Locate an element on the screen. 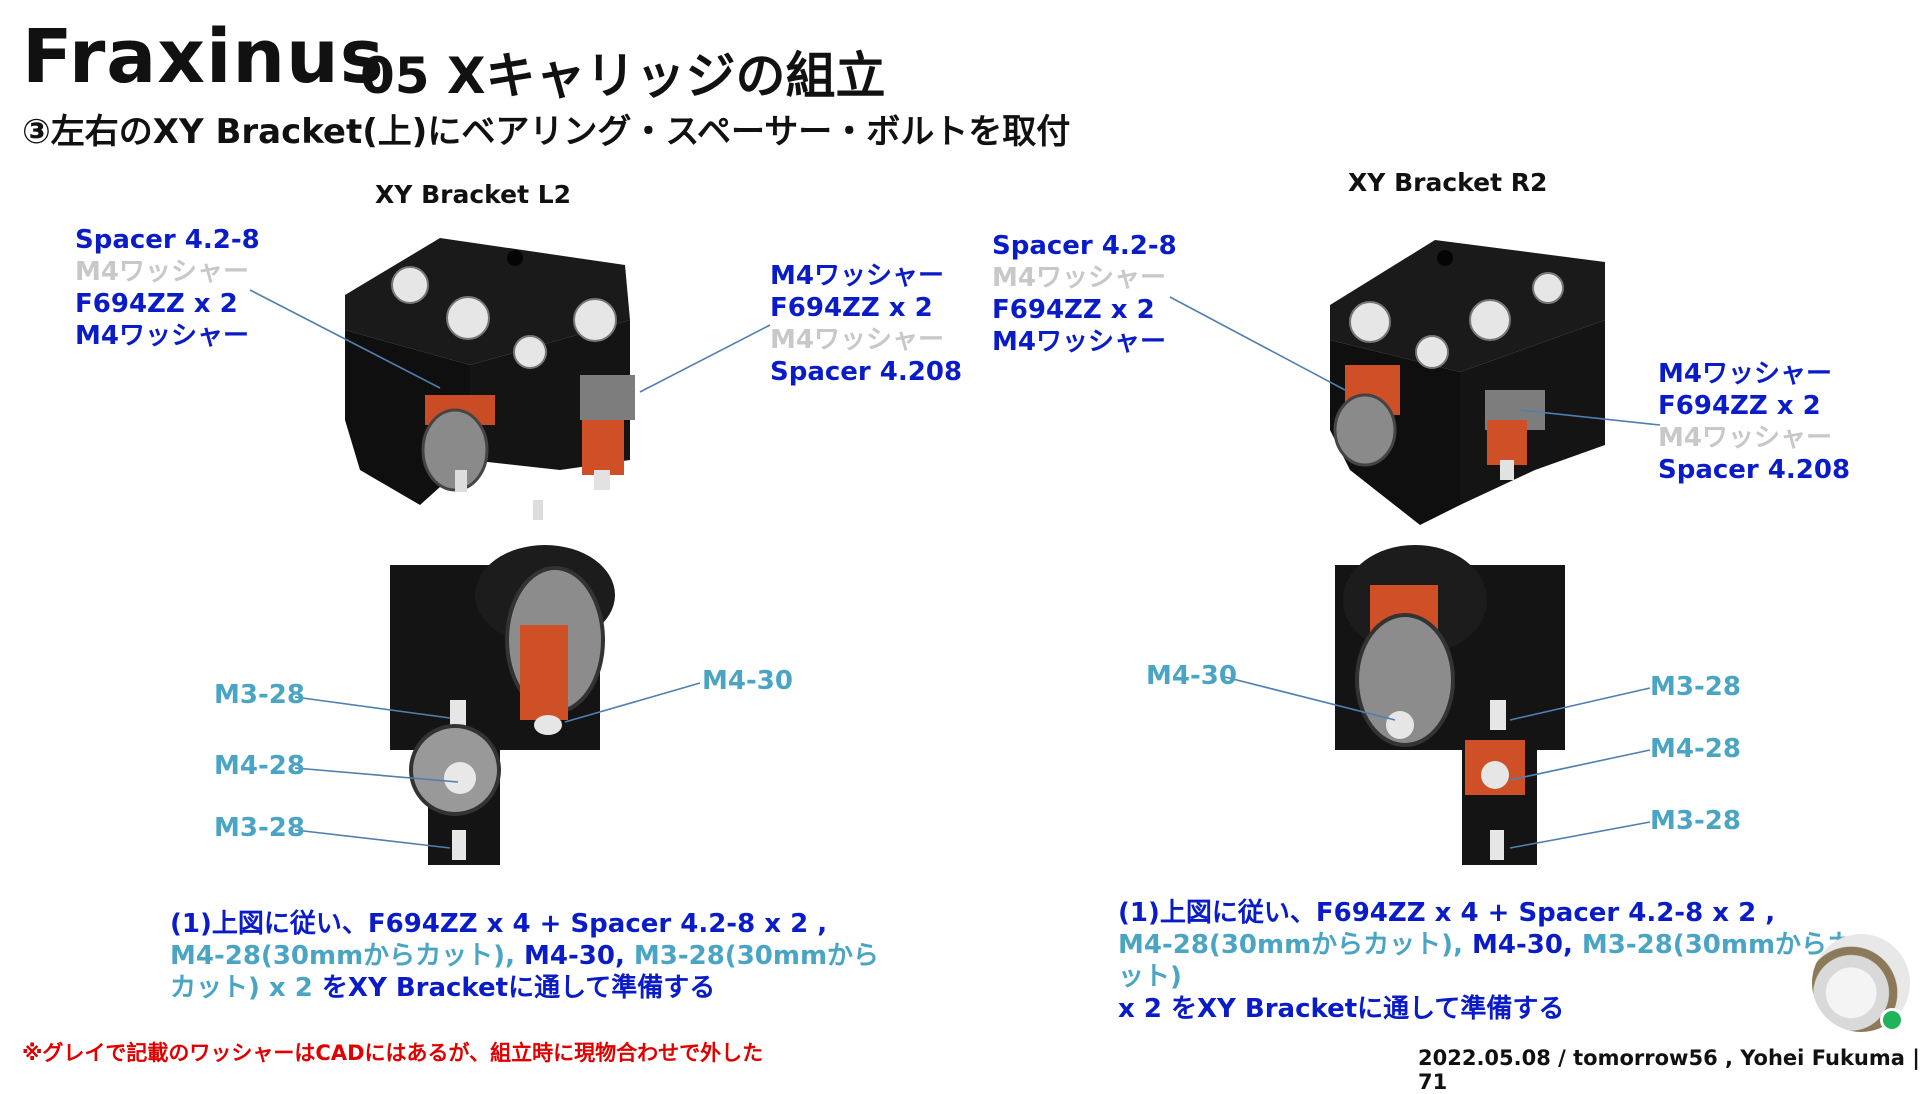 The height and width of the screenshot is (1094, 1920). label-m3-28-left-a: M3-28 is located at coordinates (259, 695).